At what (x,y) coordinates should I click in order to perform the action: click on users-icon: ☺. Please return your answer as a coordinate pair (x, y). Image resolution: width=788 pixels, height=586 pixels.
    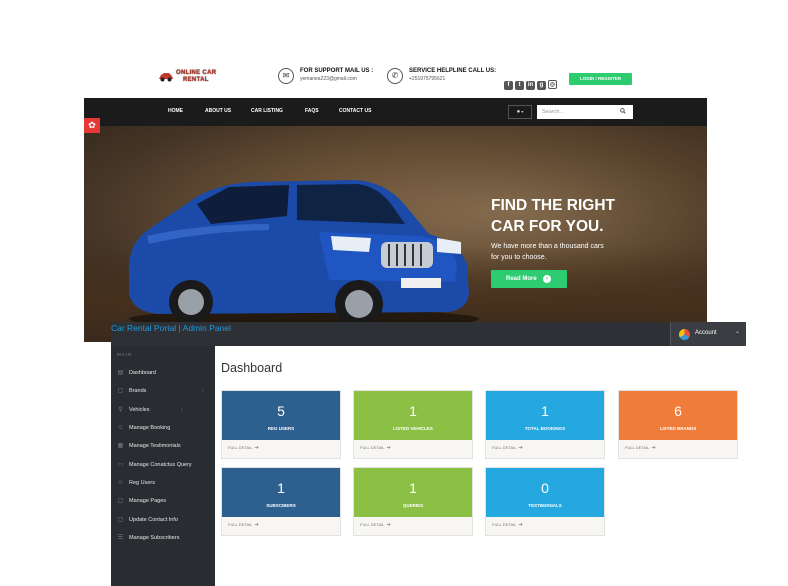
    Looking at the image, I should click on (120, 428).